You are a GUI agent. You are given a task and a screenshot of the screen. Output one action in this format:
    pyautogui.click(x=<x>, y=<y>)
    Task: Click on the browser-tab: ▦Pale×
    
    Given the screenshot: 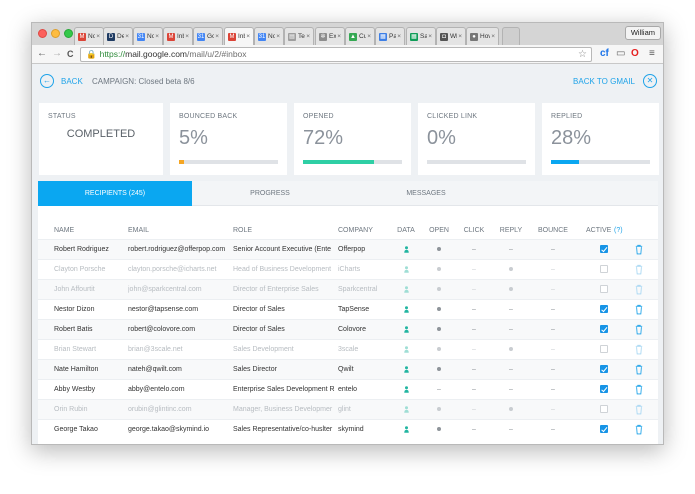 What is the action you would take?
    pyautogui.click(x=390, y=36)
    